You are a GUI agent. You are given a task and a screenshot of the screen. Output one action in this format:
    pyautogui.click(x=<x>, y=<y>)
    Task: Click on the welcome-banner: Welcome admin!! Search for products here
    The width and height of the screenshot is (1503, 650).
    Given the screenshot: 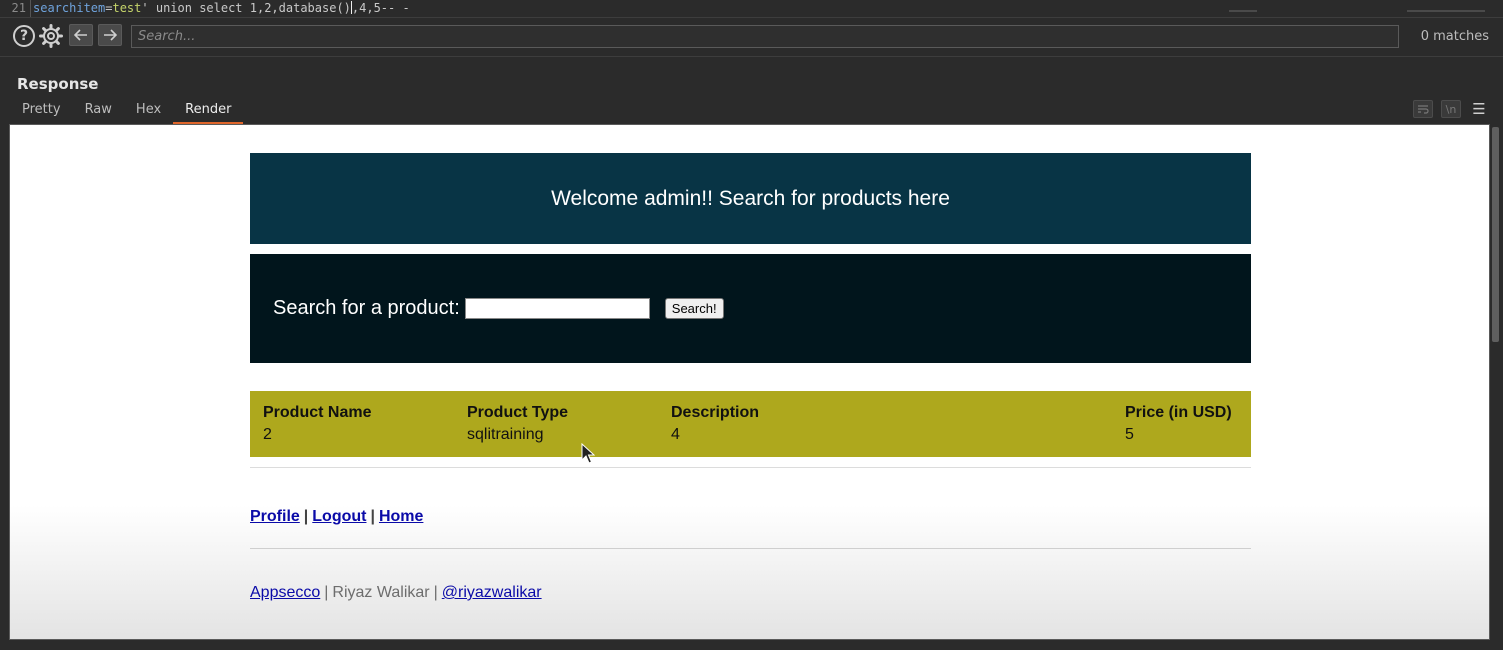 What is the action you would take?
    pyautogui.click(x=750, y=198)
    